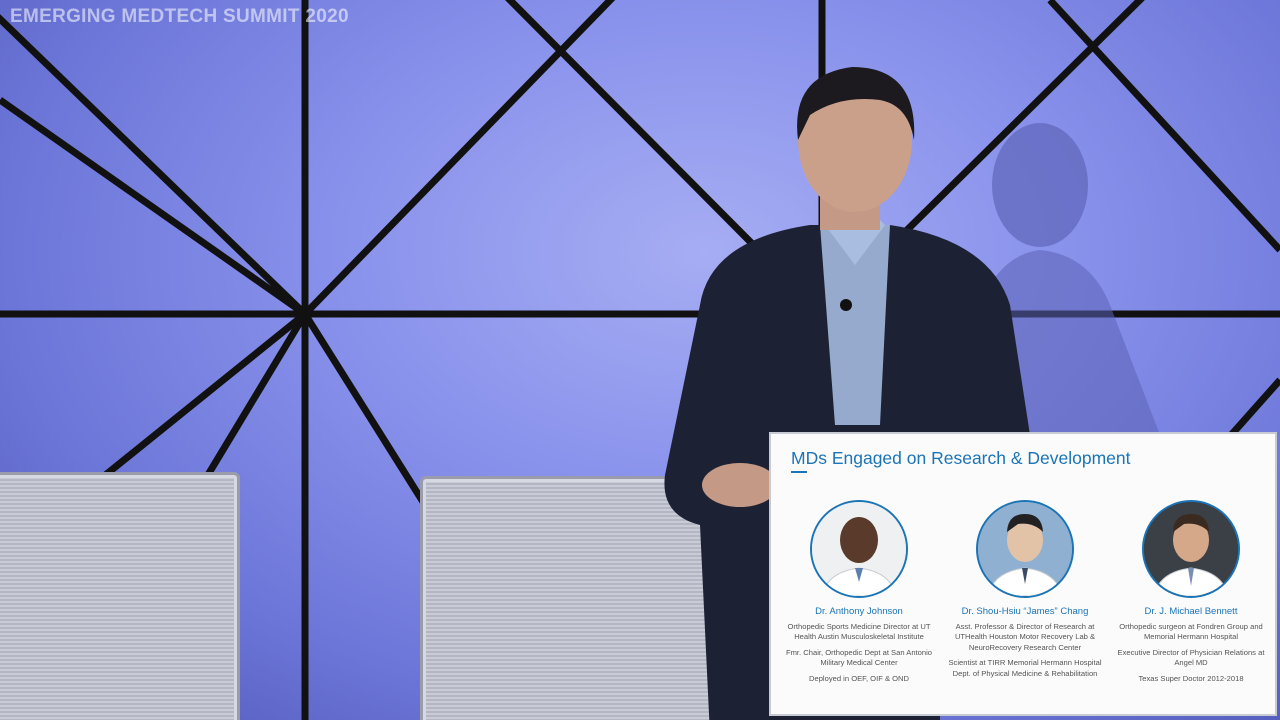  What do you see at coordinates (799, 472) in the screenshot?
I see `title-underline` at bounding box center [799, 472].